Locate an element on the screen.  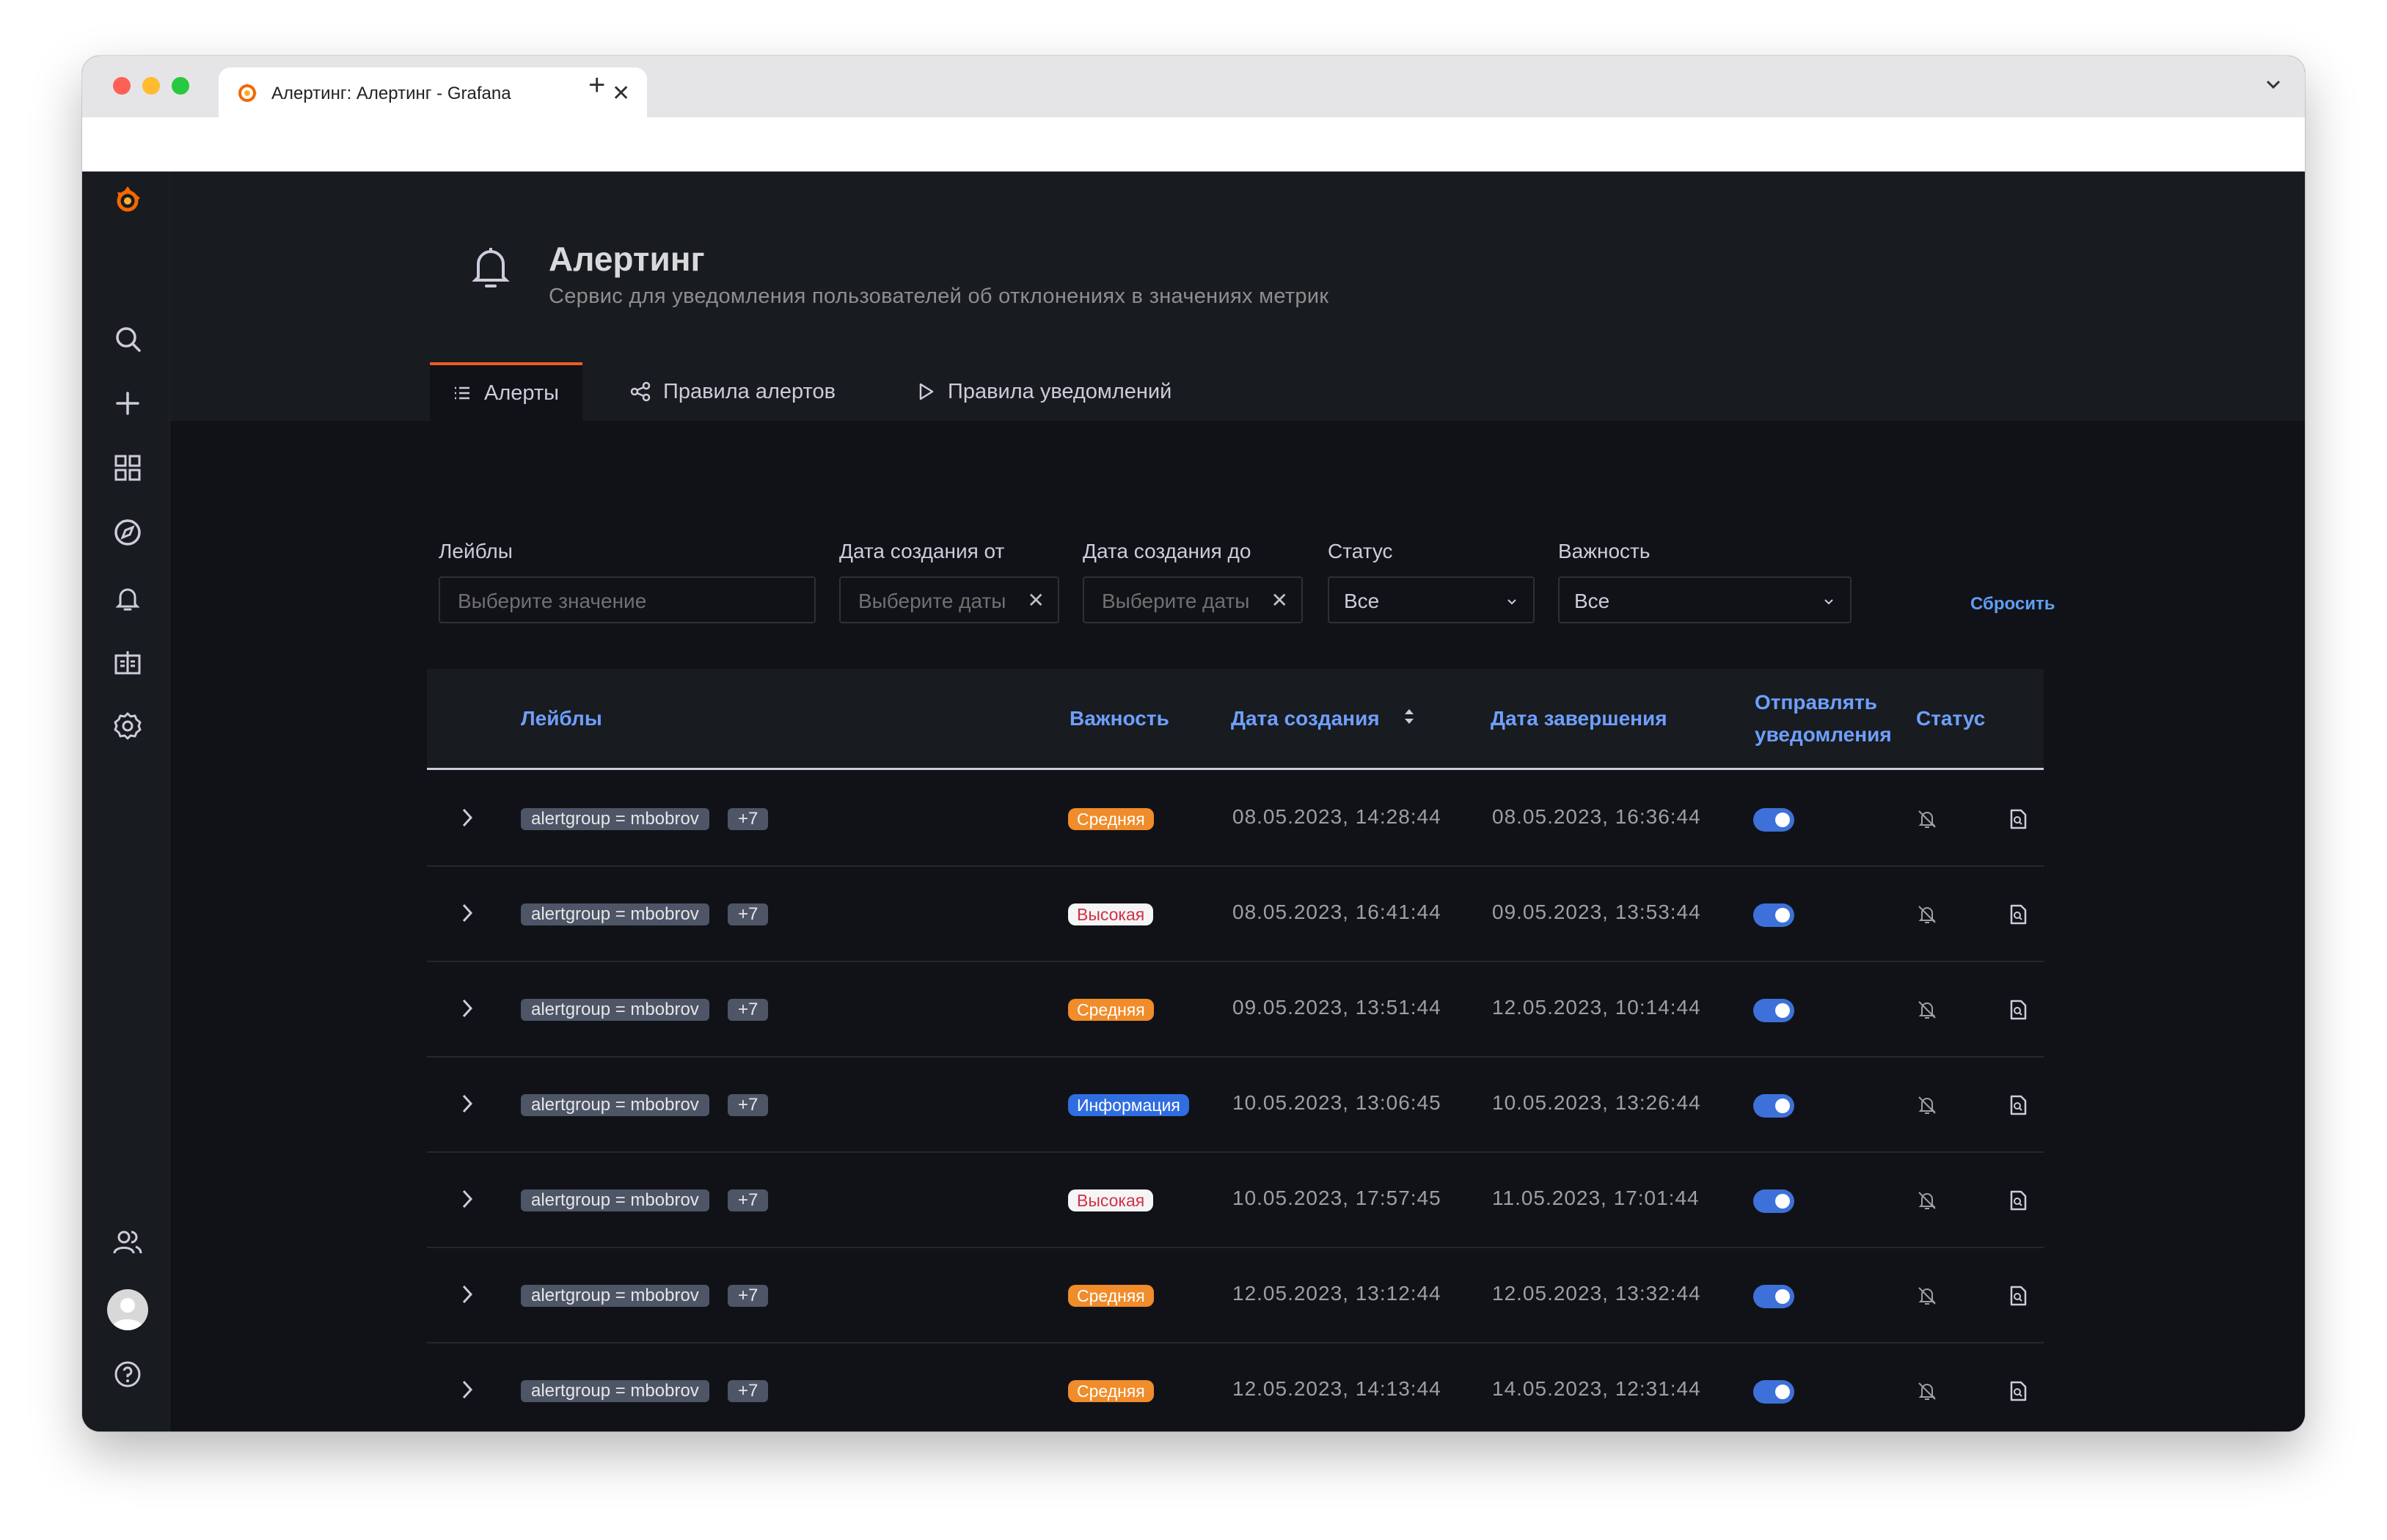
date-from-label: Дата создания от is located at coordinates (922, 551).